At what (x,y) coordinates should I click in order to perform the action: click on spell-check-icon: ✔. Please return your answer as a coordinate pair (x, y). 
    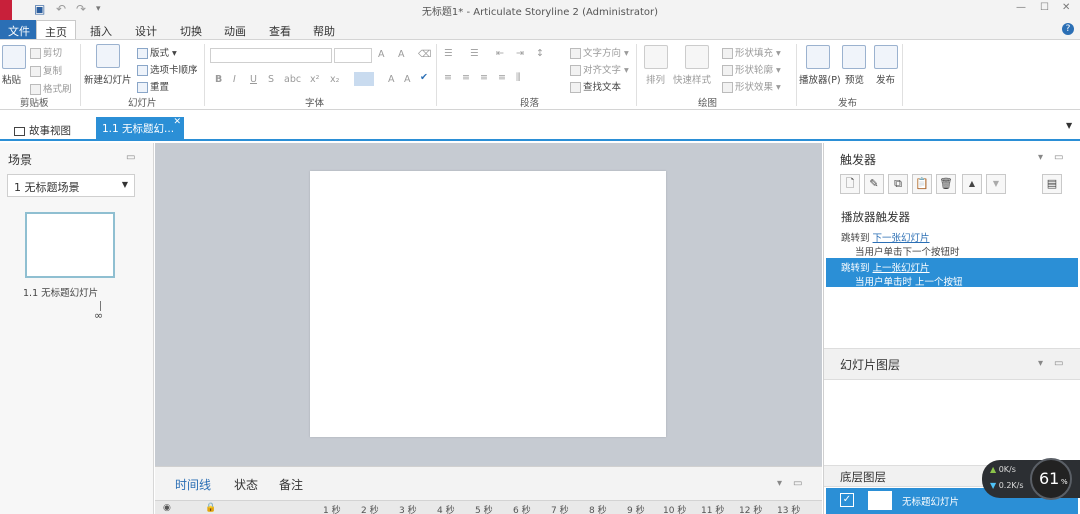
    Looking at the image, I should click on (424, 77).